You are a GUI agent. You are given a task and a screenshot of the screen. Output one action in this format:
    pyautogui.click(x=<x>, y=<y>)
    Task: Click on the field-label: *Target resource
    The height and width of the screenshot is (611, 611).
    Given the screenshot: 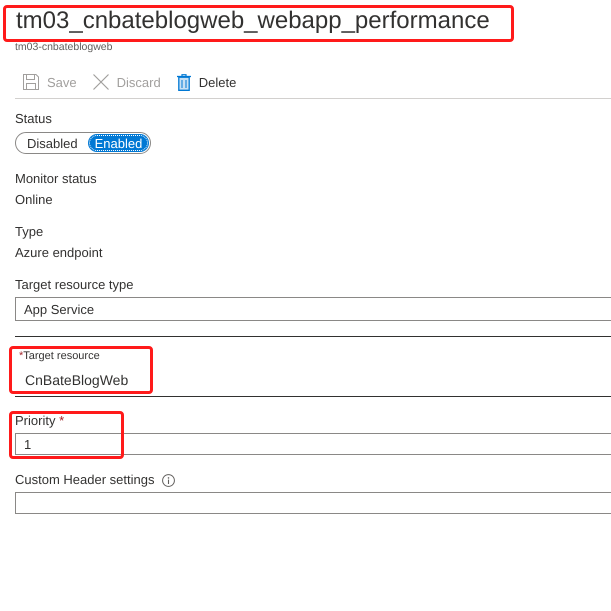 What is the action you would take?
    pyautogui.click(x=59, y=356)
    